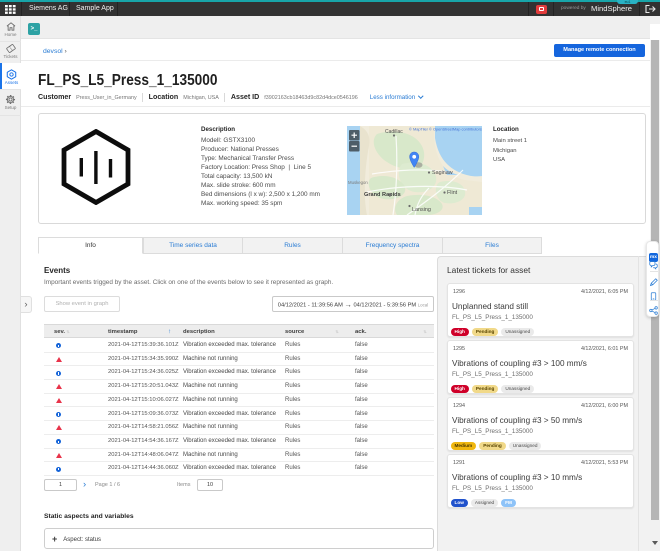  Describe the element at coordinates (382, 195) in the screenshot. I see `svg-text: Grand Rapids` at that location.